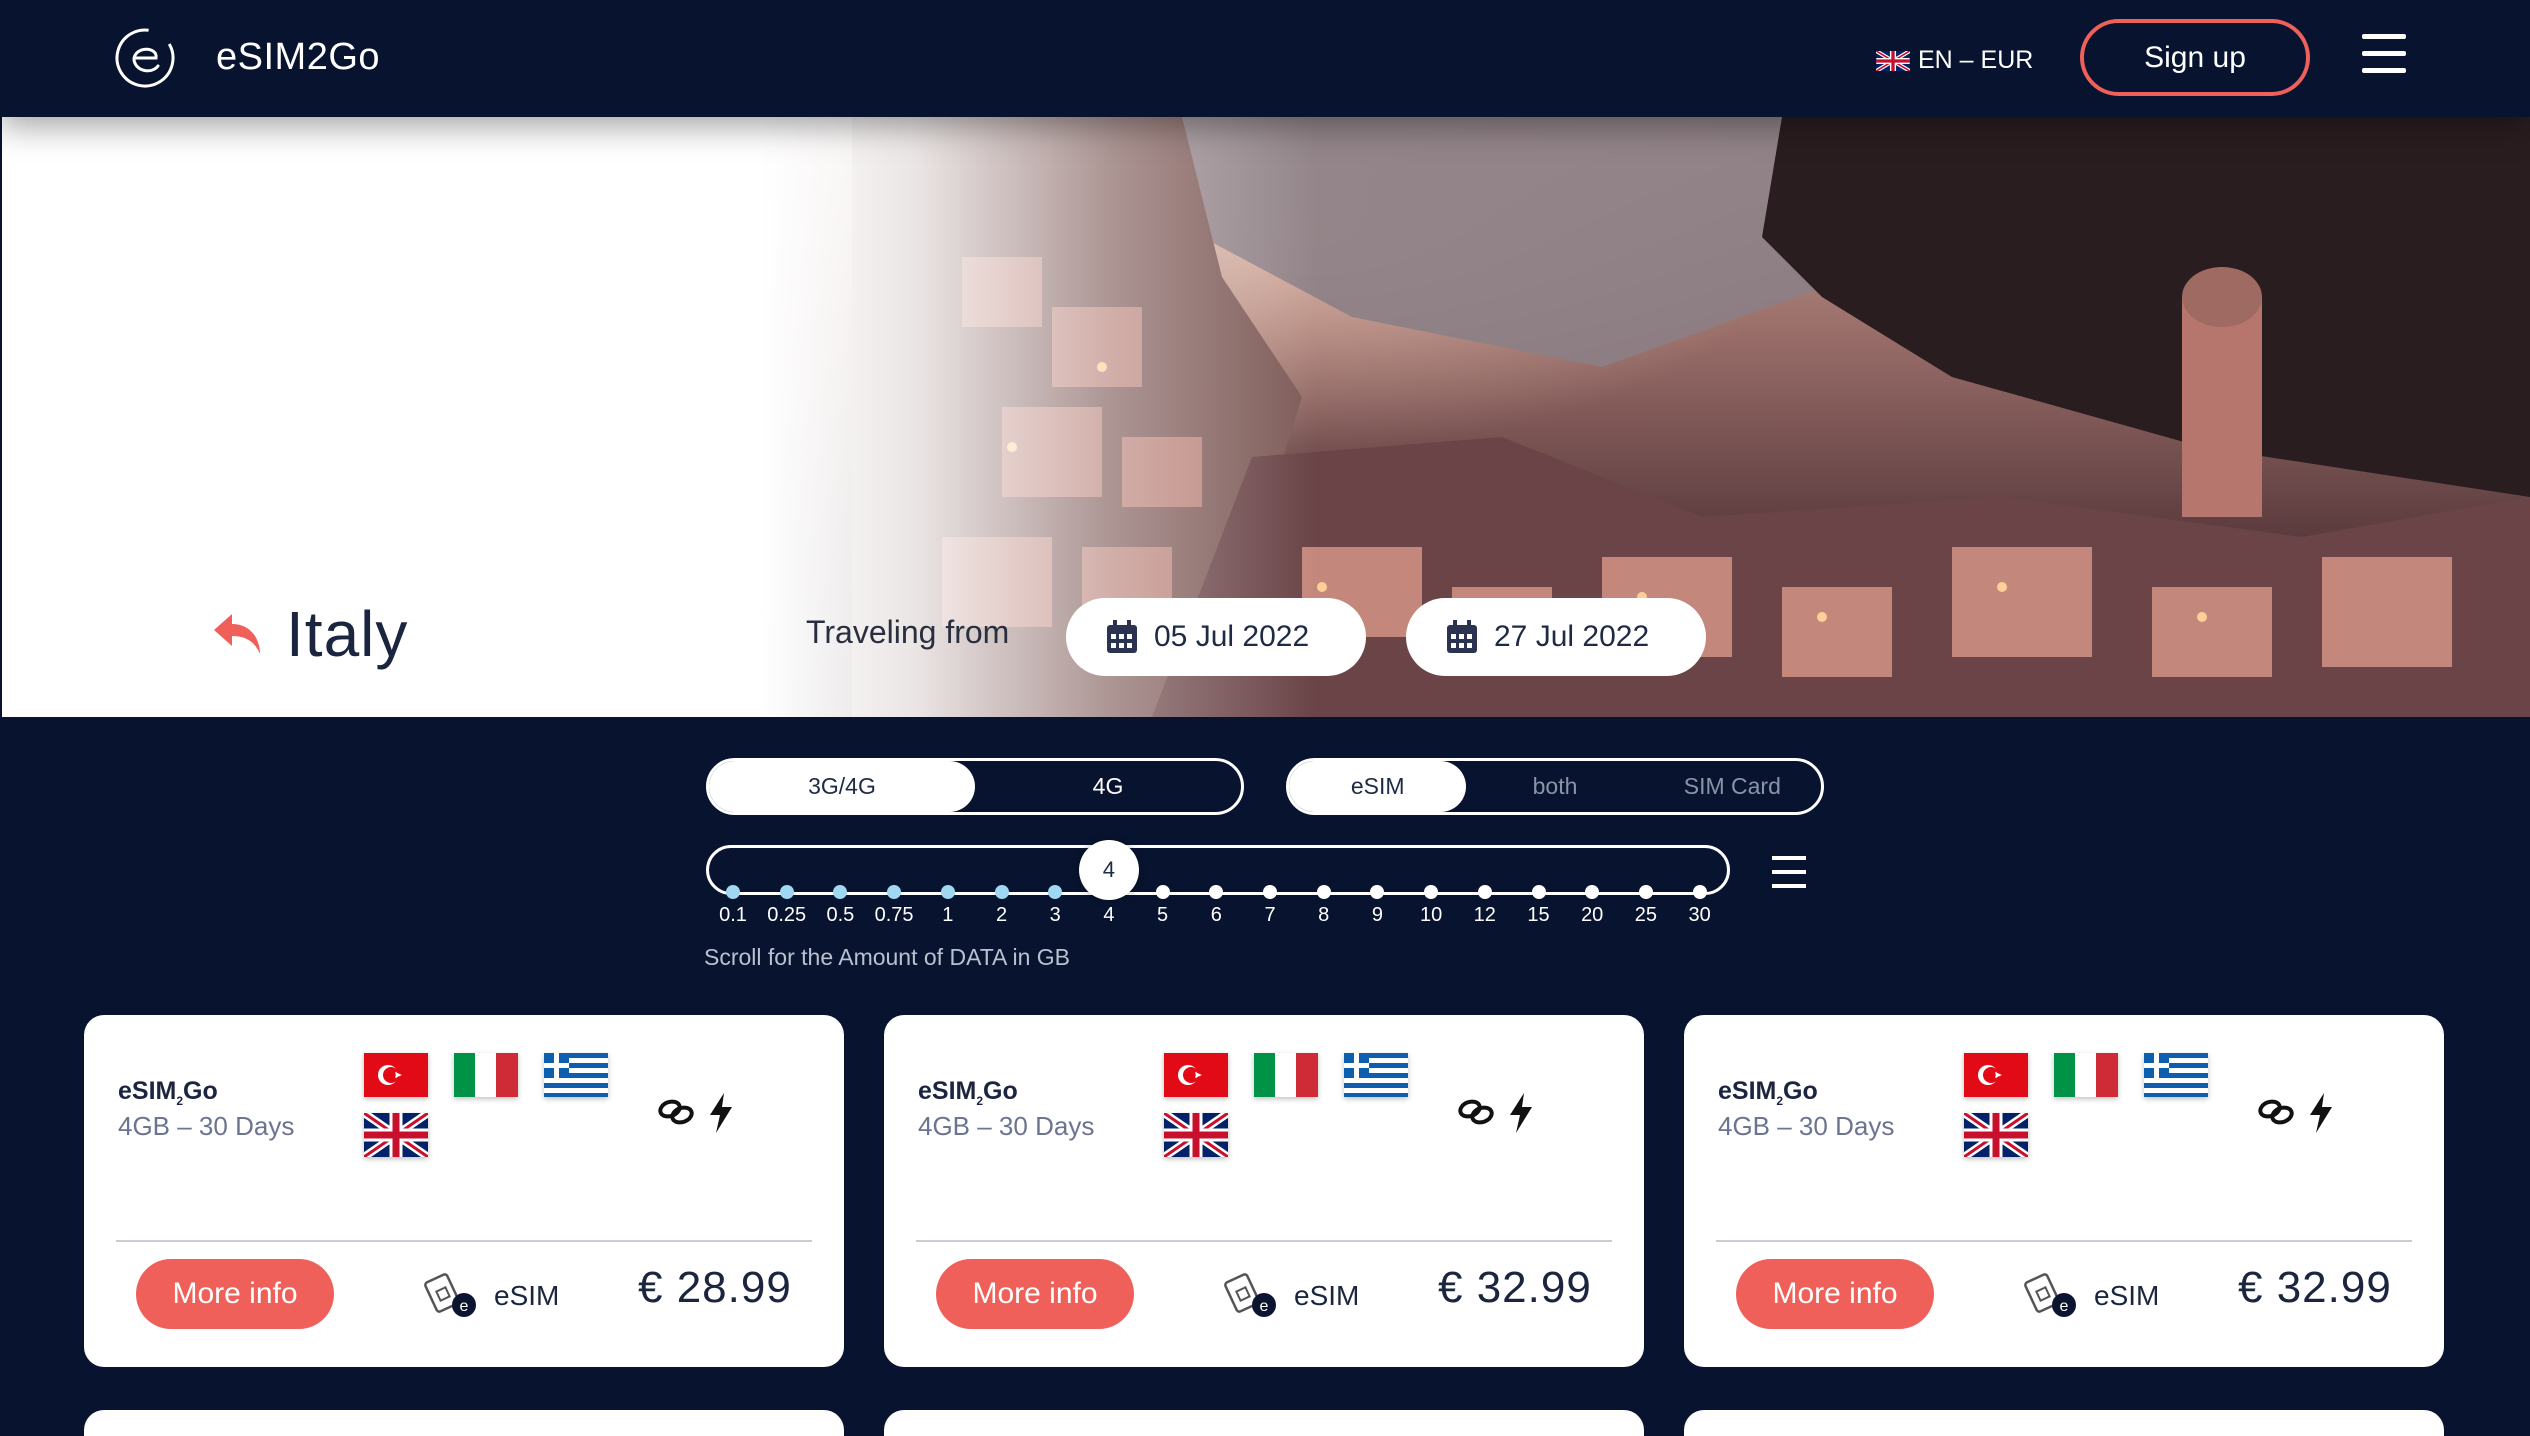 The image size is (2530, 1436). Describe the element at coordinates (145, 57) in the screenshot. I see `logo-icon` at that location.